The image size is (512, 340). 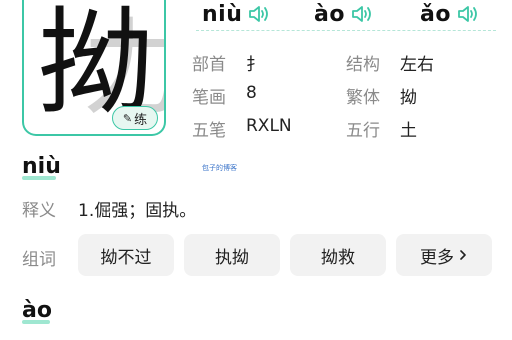 What do you see at coordinates (222, 14) in the screenshot?
I see `pinyin-text: niù` at bounding box center [222, 14].